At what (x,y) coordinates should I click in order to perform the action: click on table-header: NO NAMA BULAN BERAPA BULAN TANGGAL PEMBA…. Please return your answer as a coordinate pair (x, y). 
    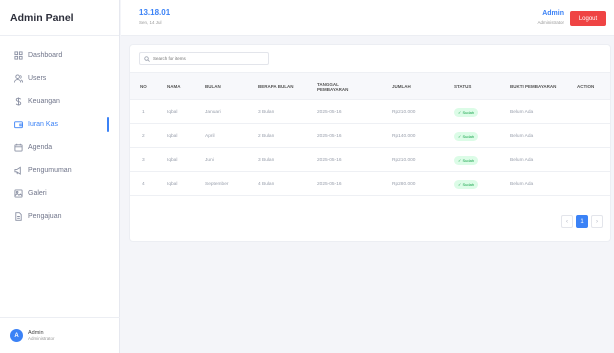
    Looking at the image, I should click on (370, 86).